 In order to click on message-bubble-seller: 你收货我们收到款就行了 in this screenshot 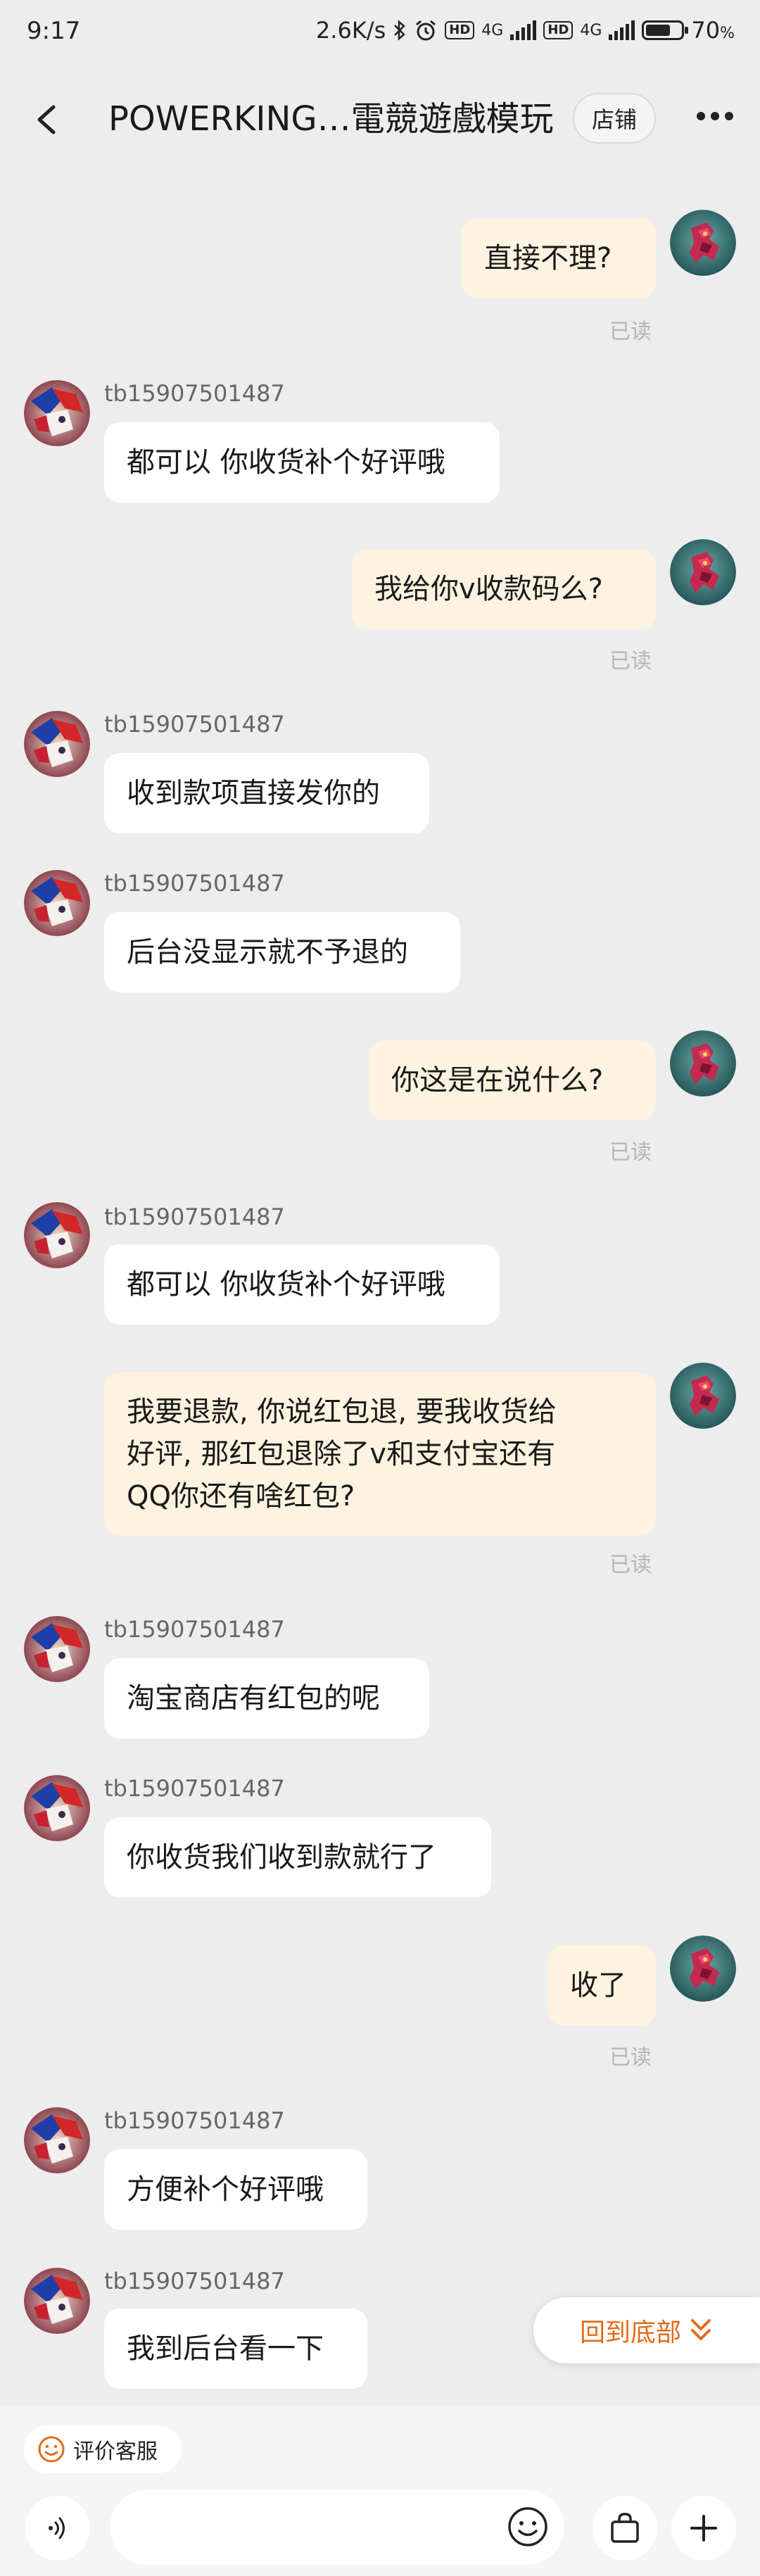, I will do `click(297, 1857)`.